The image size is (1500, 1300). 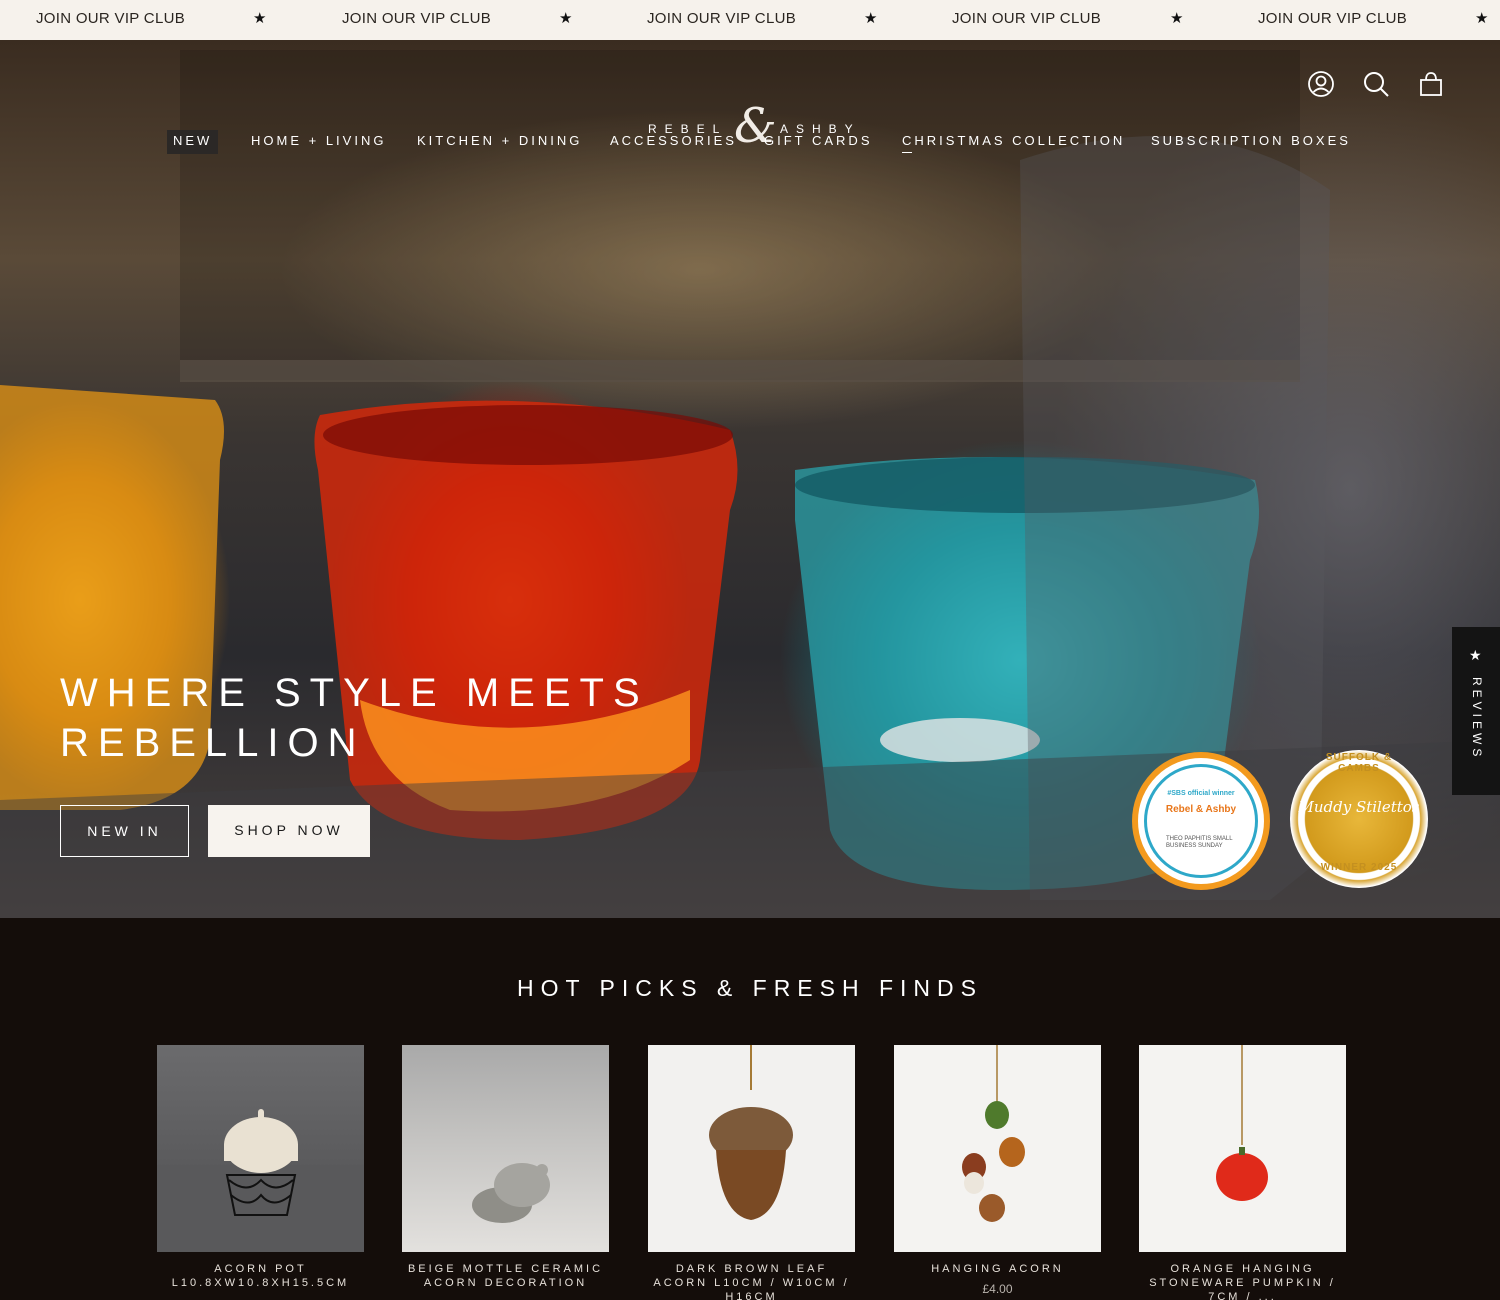 What do you see at coordinates (354, 693) in the screenshot?
I see `hero-title-line1: WHERE STYLE MEETS` at bounding box center [354, 693].